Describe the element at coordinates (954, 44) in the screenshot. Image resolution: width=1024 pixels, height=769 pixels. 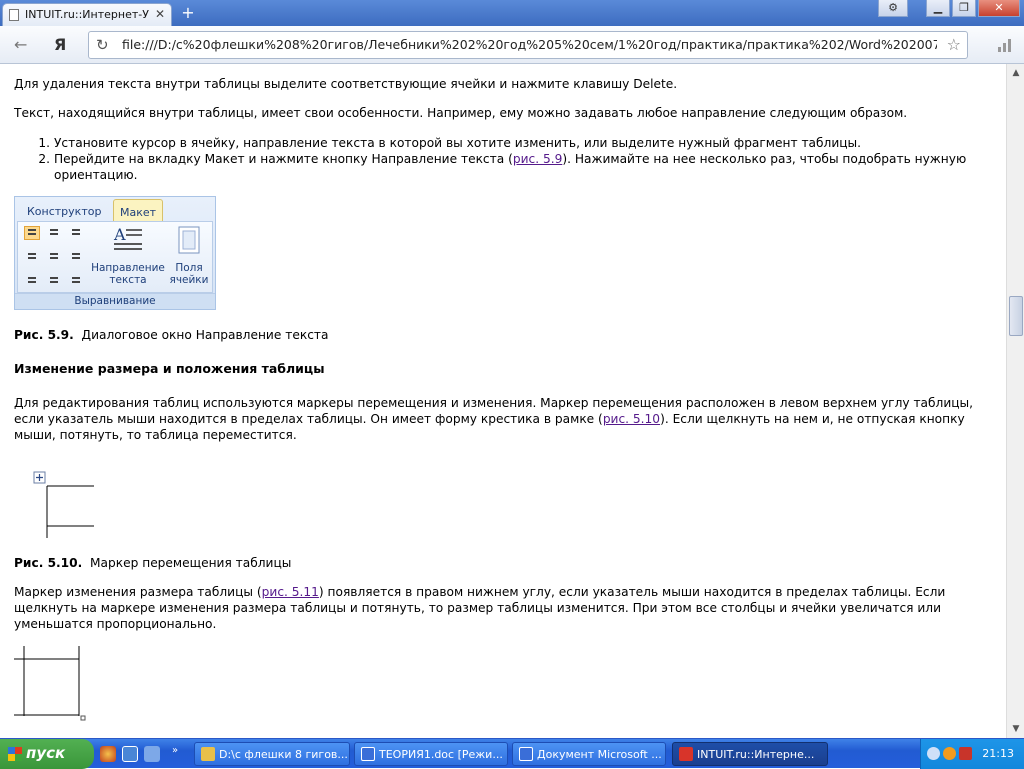
I see `bookmark-star-icon: ☆` at that location.